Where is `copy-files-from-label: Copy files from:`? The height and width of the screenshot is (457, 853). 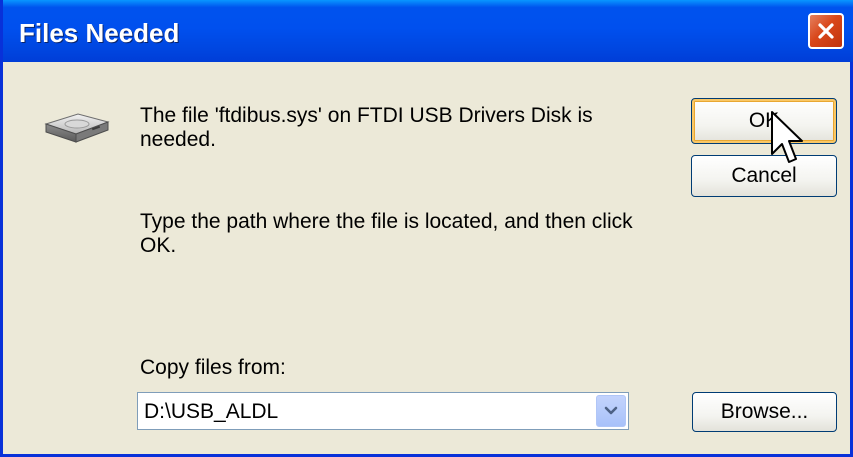
copy-files-from-label: Copy files from: is located at coordinates (213, 367).